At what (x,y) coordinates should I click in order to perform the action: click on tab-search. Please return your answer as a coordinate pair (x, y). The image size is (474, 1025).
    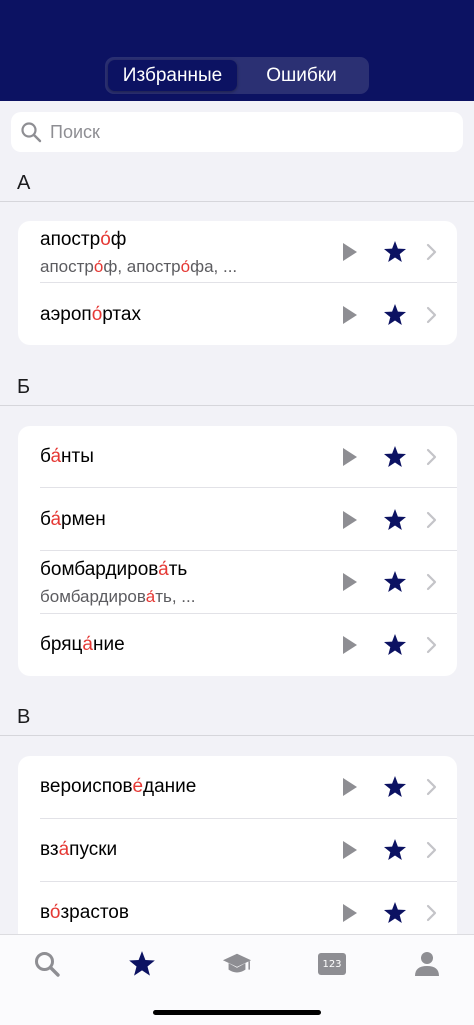
    Looking at the image, I should click on (47, 964).